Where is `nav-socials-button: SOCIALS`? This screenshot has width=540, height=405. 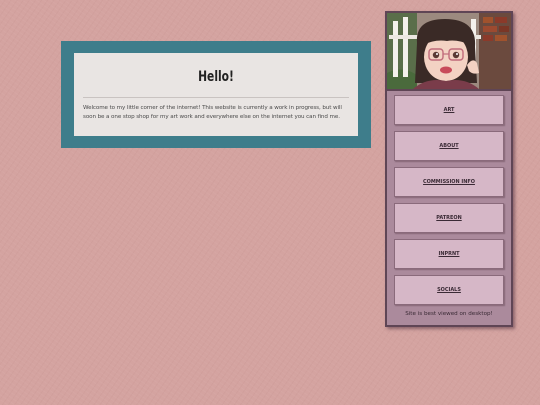
nav-socials-button: SOCIALS is located at coordinates (449, 290).